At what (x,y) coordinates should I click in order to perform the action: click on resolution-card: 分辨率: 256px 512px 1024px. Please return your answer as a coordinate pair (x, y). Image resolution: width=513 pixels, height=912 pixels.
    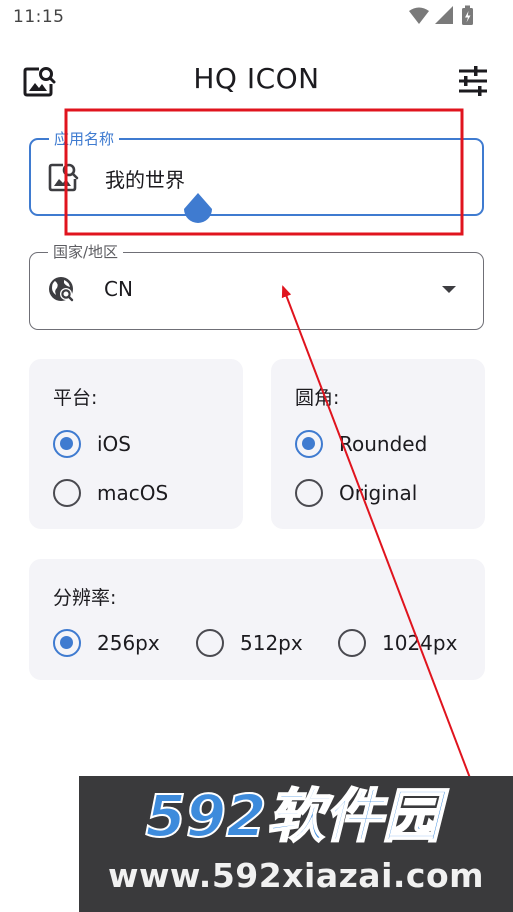
    Looking at the image, I should click on (257, 619).